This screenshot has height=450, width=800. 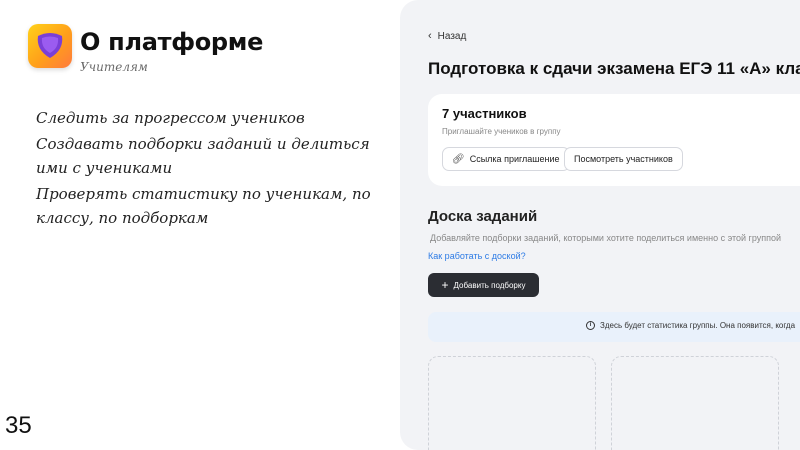 What do you see at coordinates (501, 131) in the screenshot?
I see `participants-hint: Приглашайте учеников в группу` at bounding box center [501, 131].